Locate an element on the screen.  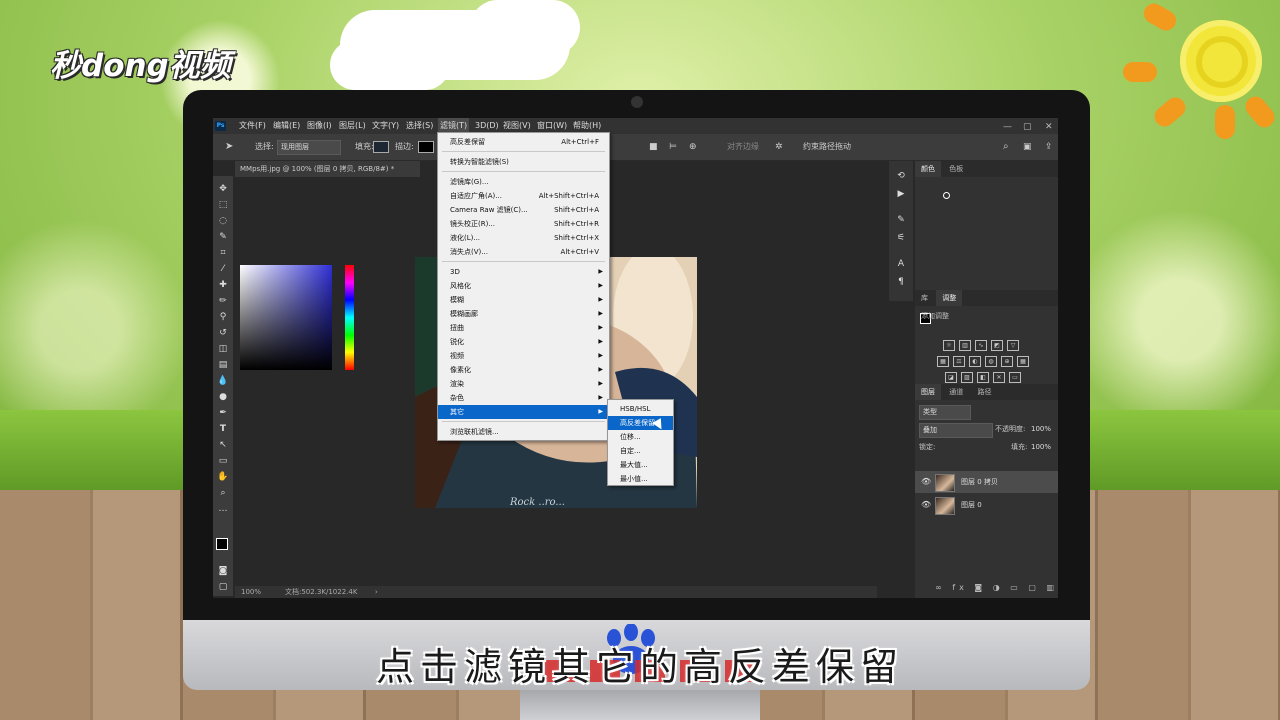
shape-tool-icon: ▭ is located at coordinates (223, 461).